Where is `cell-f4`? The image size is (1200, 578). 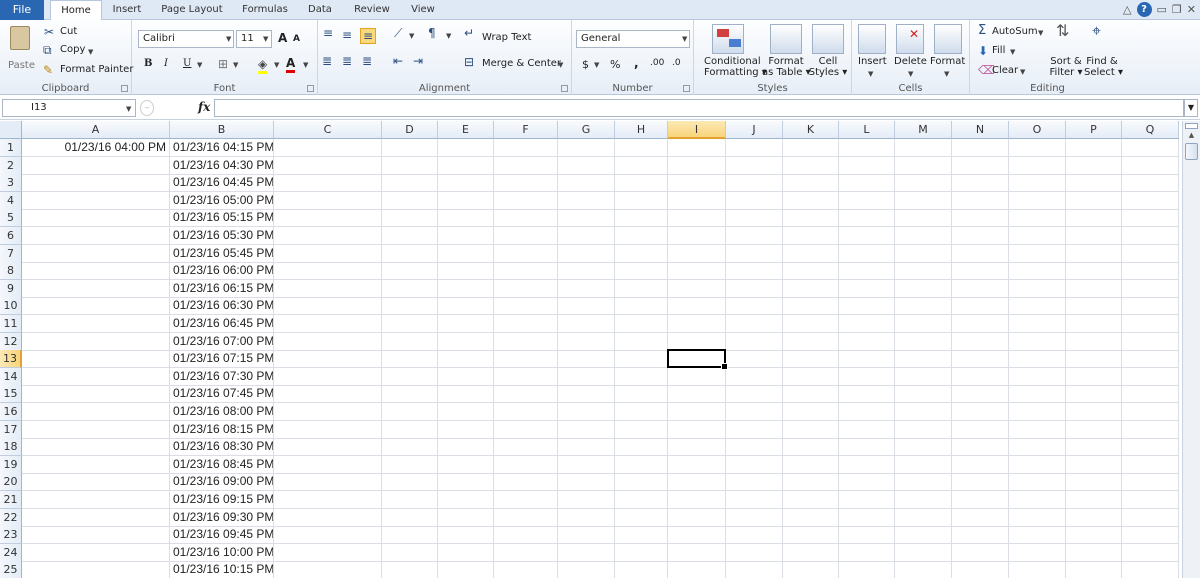 cell-f4 is located at coordinates (526, 200).